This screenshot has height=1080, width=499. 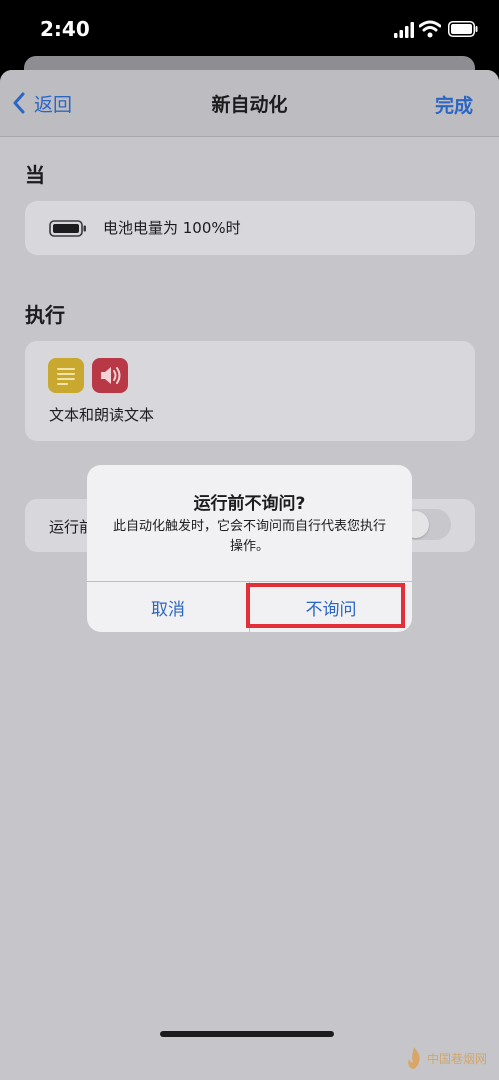 What do you see at coordinates (404, 30) in the screenshot?
I see `signal-icon` at bounding box center [404, 30].